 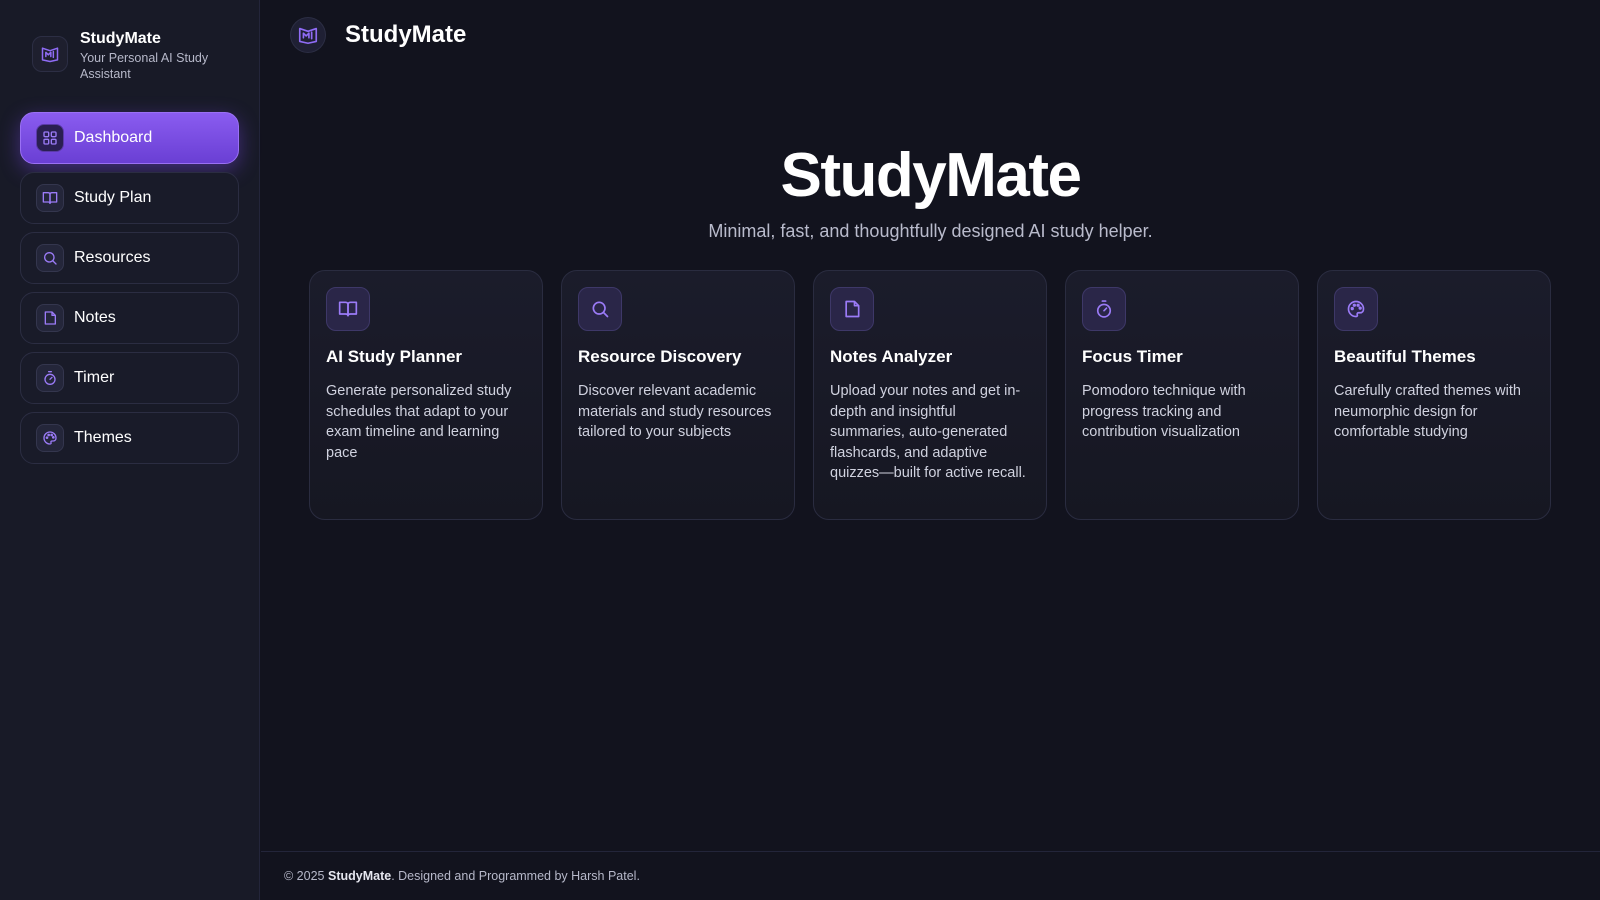 What do you see at coordinates (304, 876) in the screenshot?
I see `footer-copyright: © 2025` at bounding box center [304, 876].